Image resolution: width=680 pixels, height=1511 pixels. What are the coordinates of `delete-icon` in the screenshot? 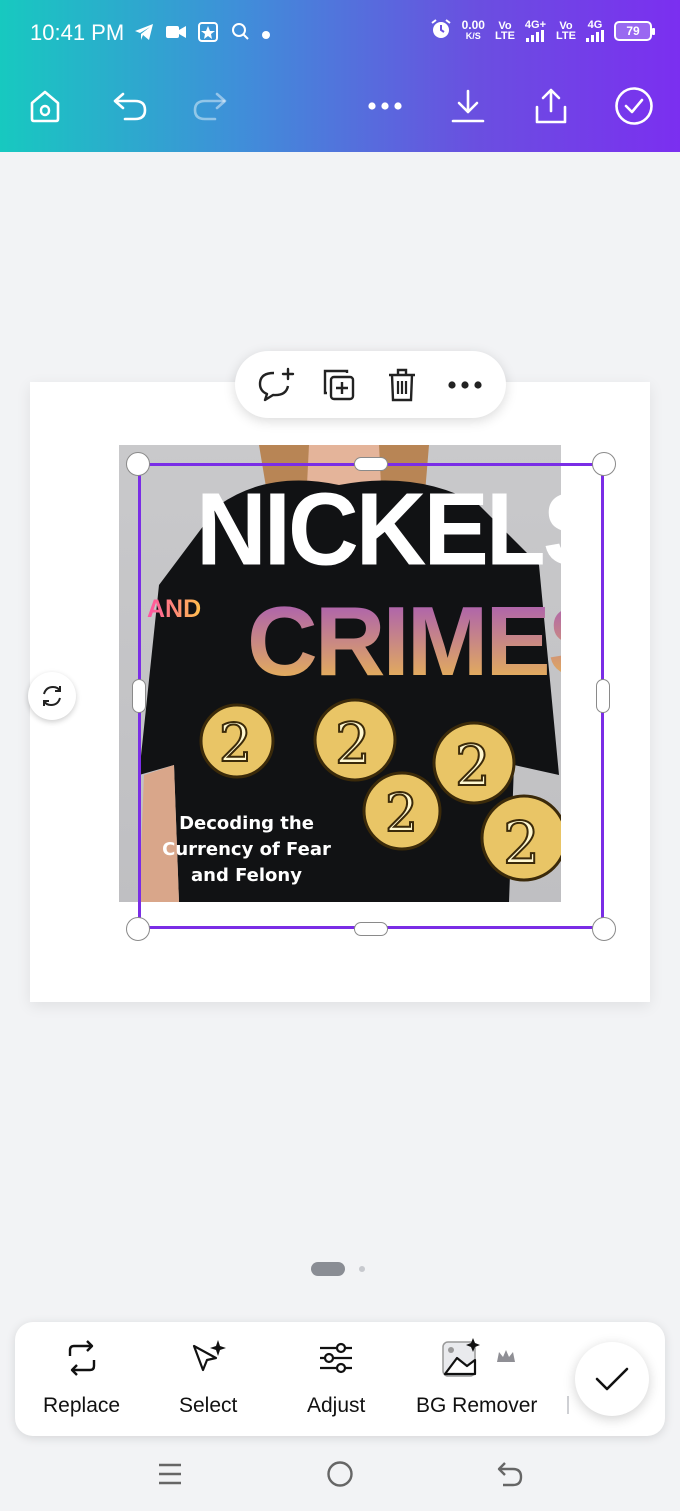 It's located at (401, 384).